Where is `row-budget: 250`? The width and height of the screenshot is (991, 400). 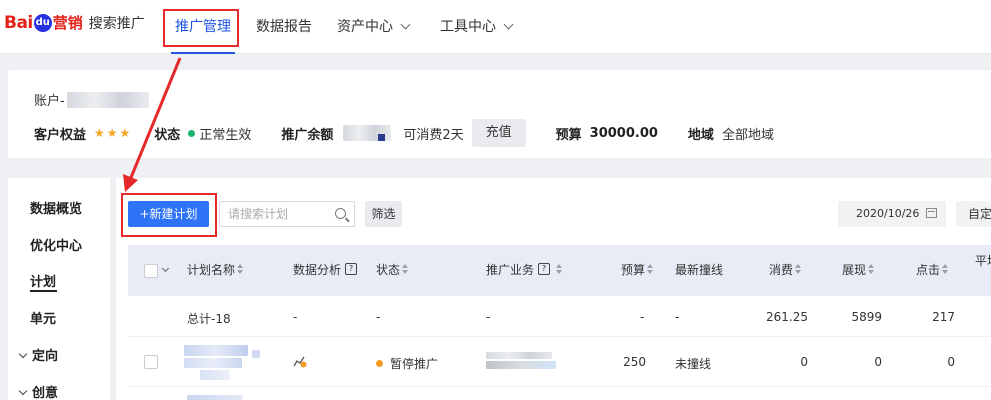 row-budget: 250 is located at coordinates (628, 362).